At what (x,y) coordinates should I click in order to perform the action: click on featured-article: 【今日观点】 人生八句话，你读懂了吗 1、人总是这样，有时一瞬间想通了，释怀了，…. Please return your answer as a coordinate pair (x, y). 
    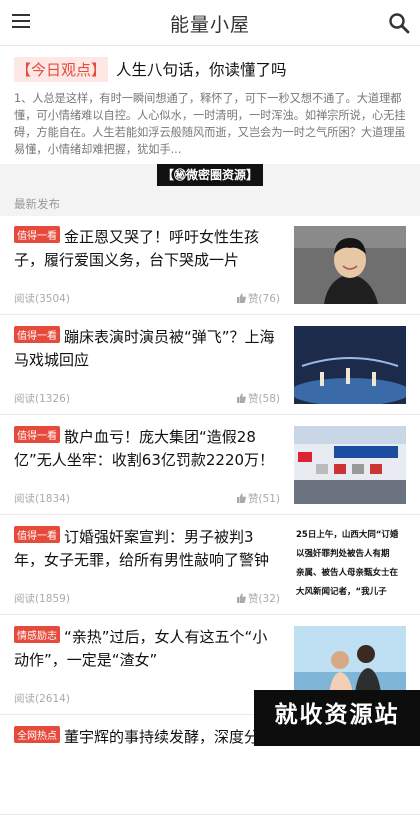
    Looking at the image, I should click on (210, 105).